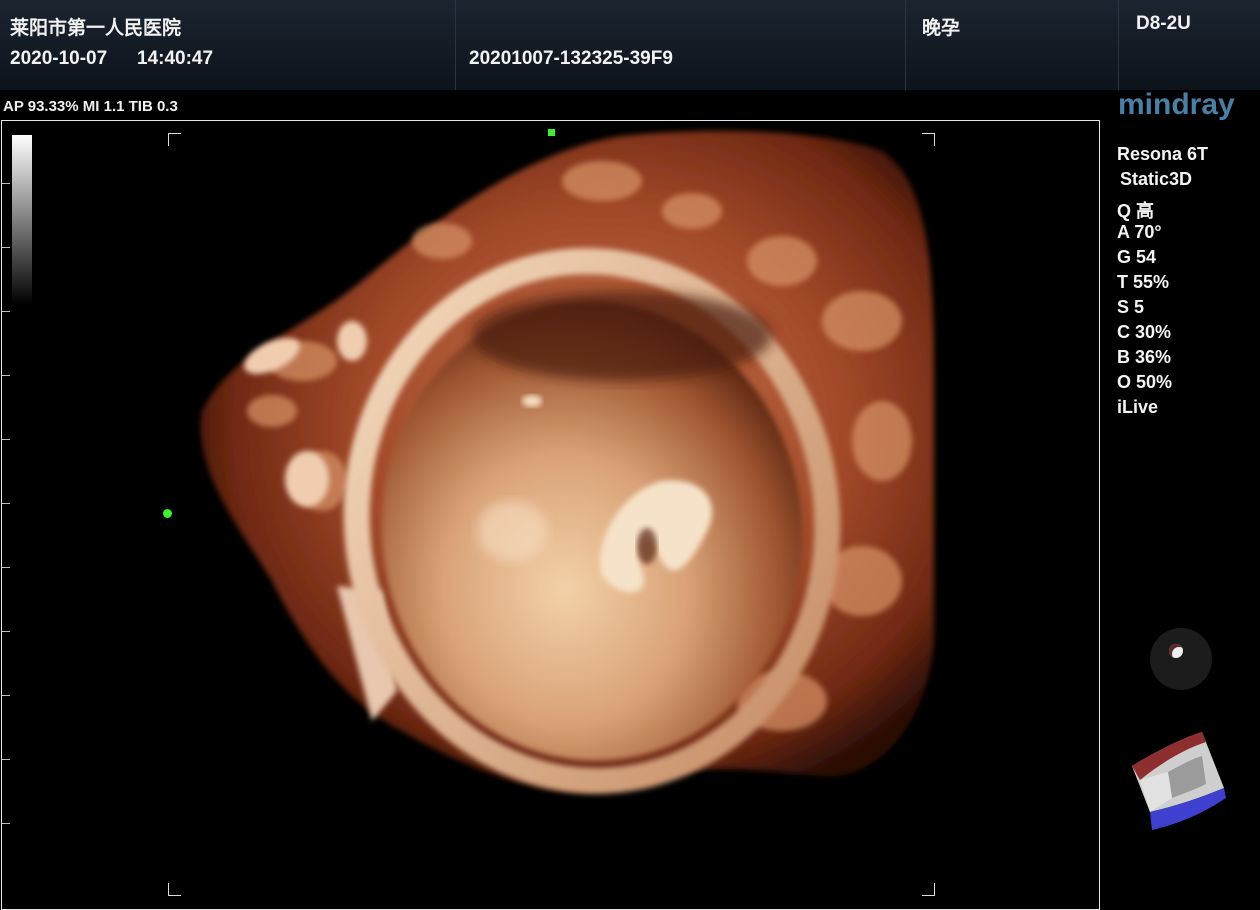 This screenshot has width=1260, height=910. Describe the element at coordinates (1176, 651) in the screenshot. I see `knob-indicator` at that location.